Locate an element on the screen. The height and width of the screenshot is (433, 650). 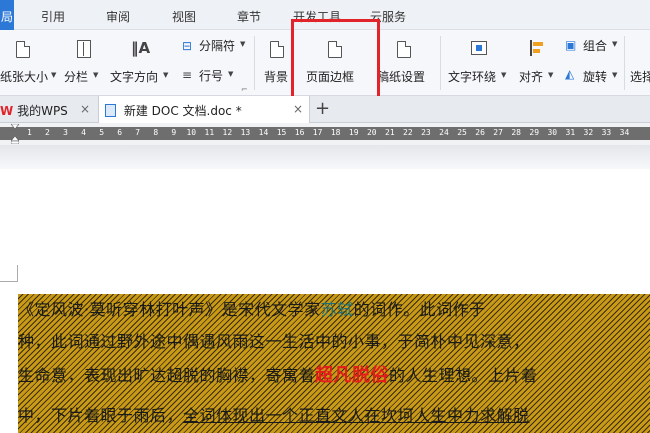
ruler-number: 25 is located at coordinates (462, 132).